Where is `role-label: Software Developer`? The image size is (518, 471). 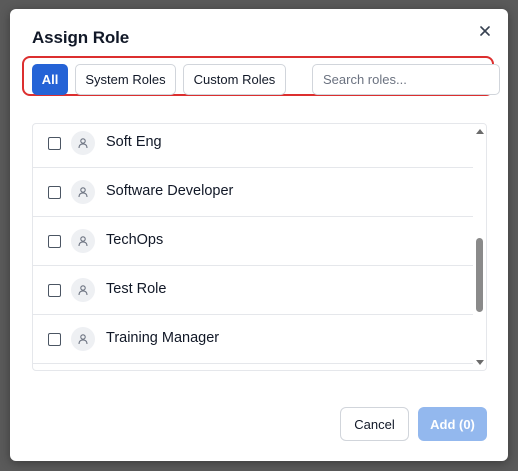 role-label: Software Developer is located at coordinates (170, 191).